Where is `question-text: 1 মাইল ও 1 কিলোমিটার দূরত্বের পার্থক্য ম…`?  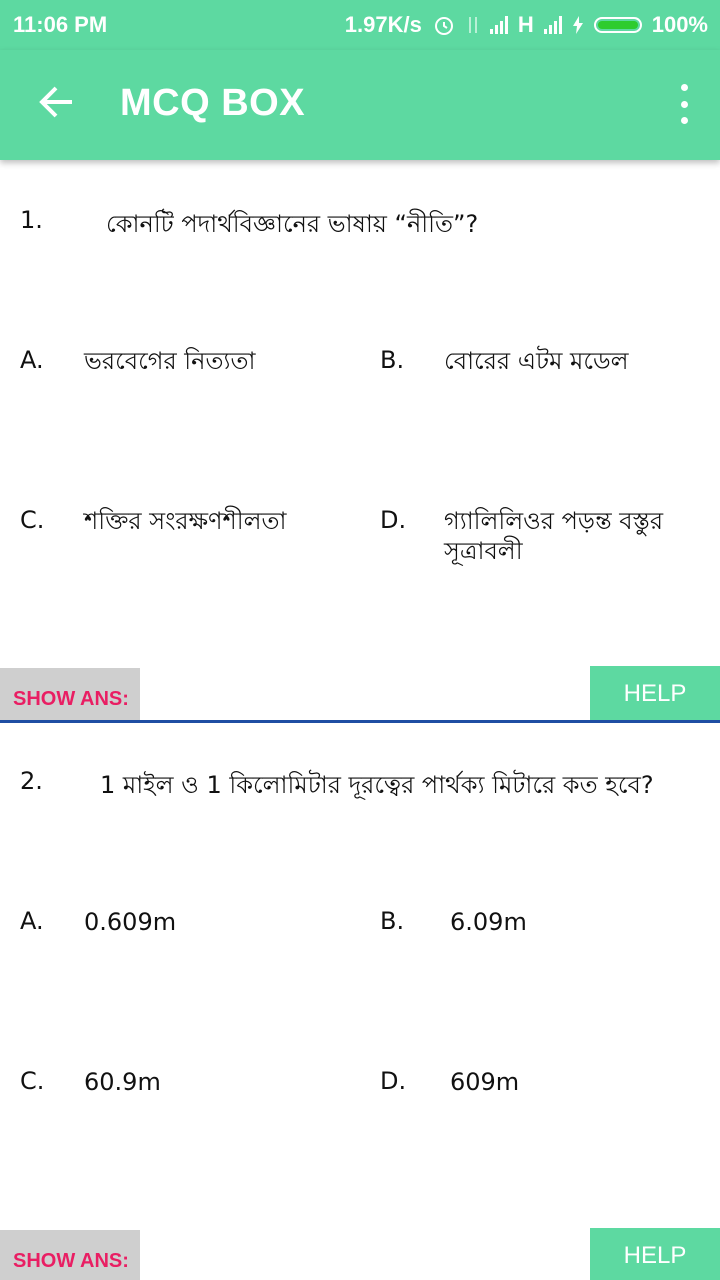
question-text: 1 মাইল ও 1 কিলোমিটার দূরত্বের পার্থক্য ম… is located at coordinates (377, 785).